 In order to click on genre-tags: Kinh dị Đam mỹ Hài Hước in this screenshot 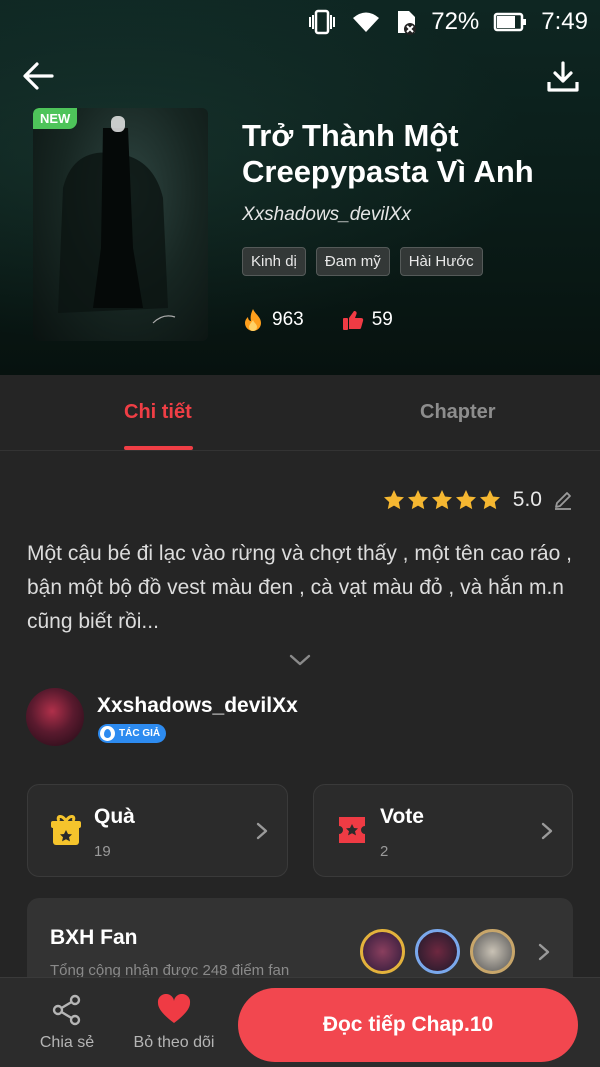, I will do `click(362, 261)`.